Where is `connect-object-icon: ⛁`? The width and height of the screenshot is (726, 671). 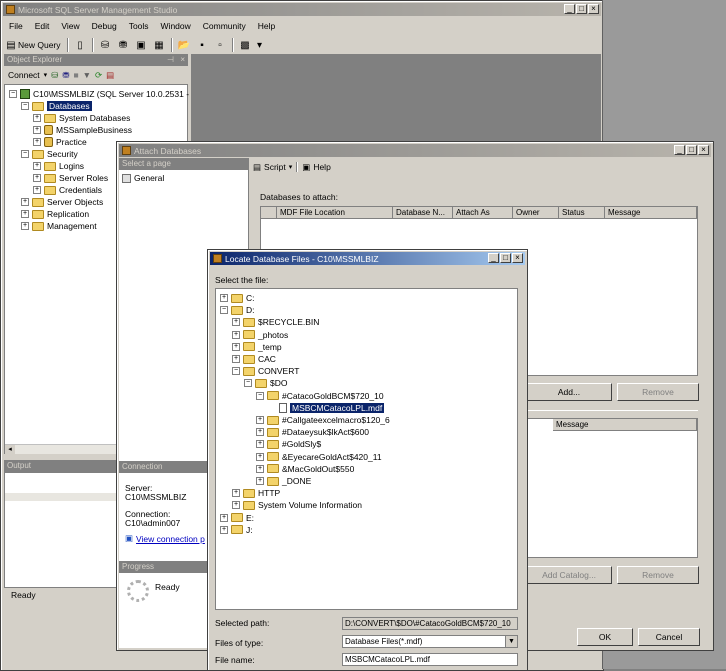 connect-object-icon: ⛁ is located at coordinates (54, 75).